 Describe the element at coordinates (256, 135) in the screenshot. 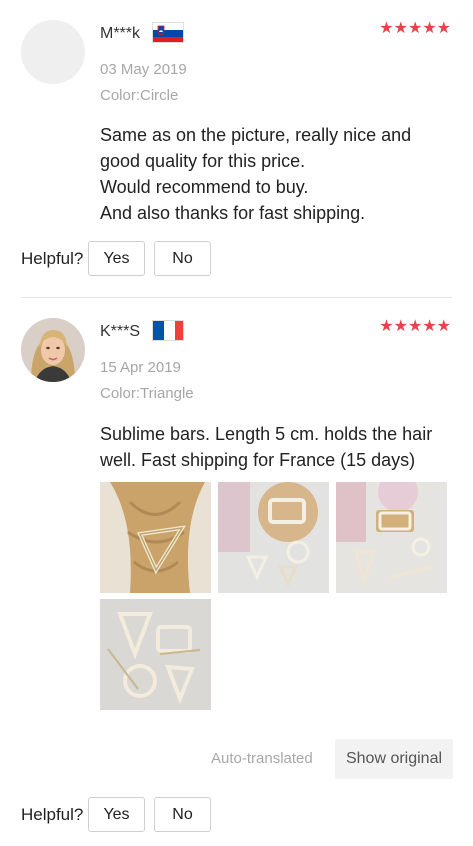

I see `review-text-line: Same as on the picture, really nice and` at that location.